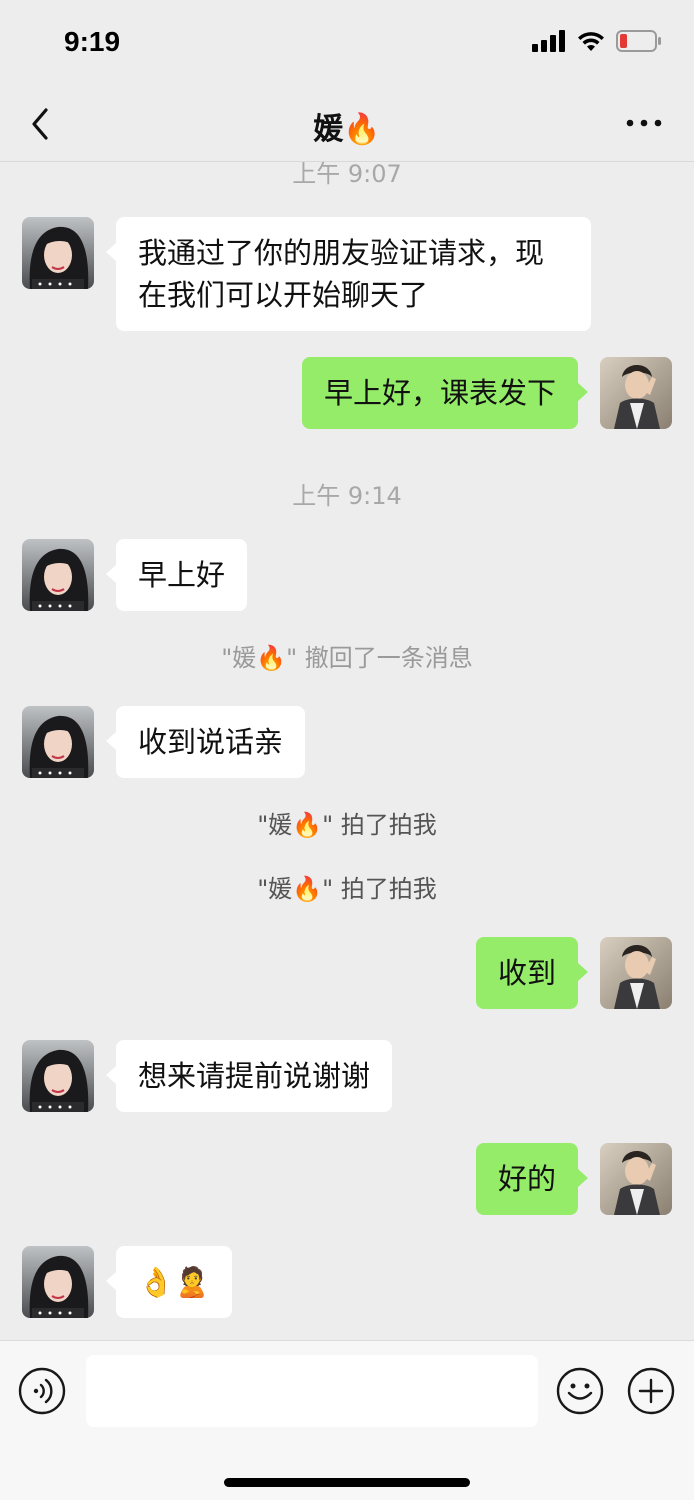 The width and height of the screenshot is (694, 1500). I want to click on time-label: 上午 9:14, so click(347, 496).